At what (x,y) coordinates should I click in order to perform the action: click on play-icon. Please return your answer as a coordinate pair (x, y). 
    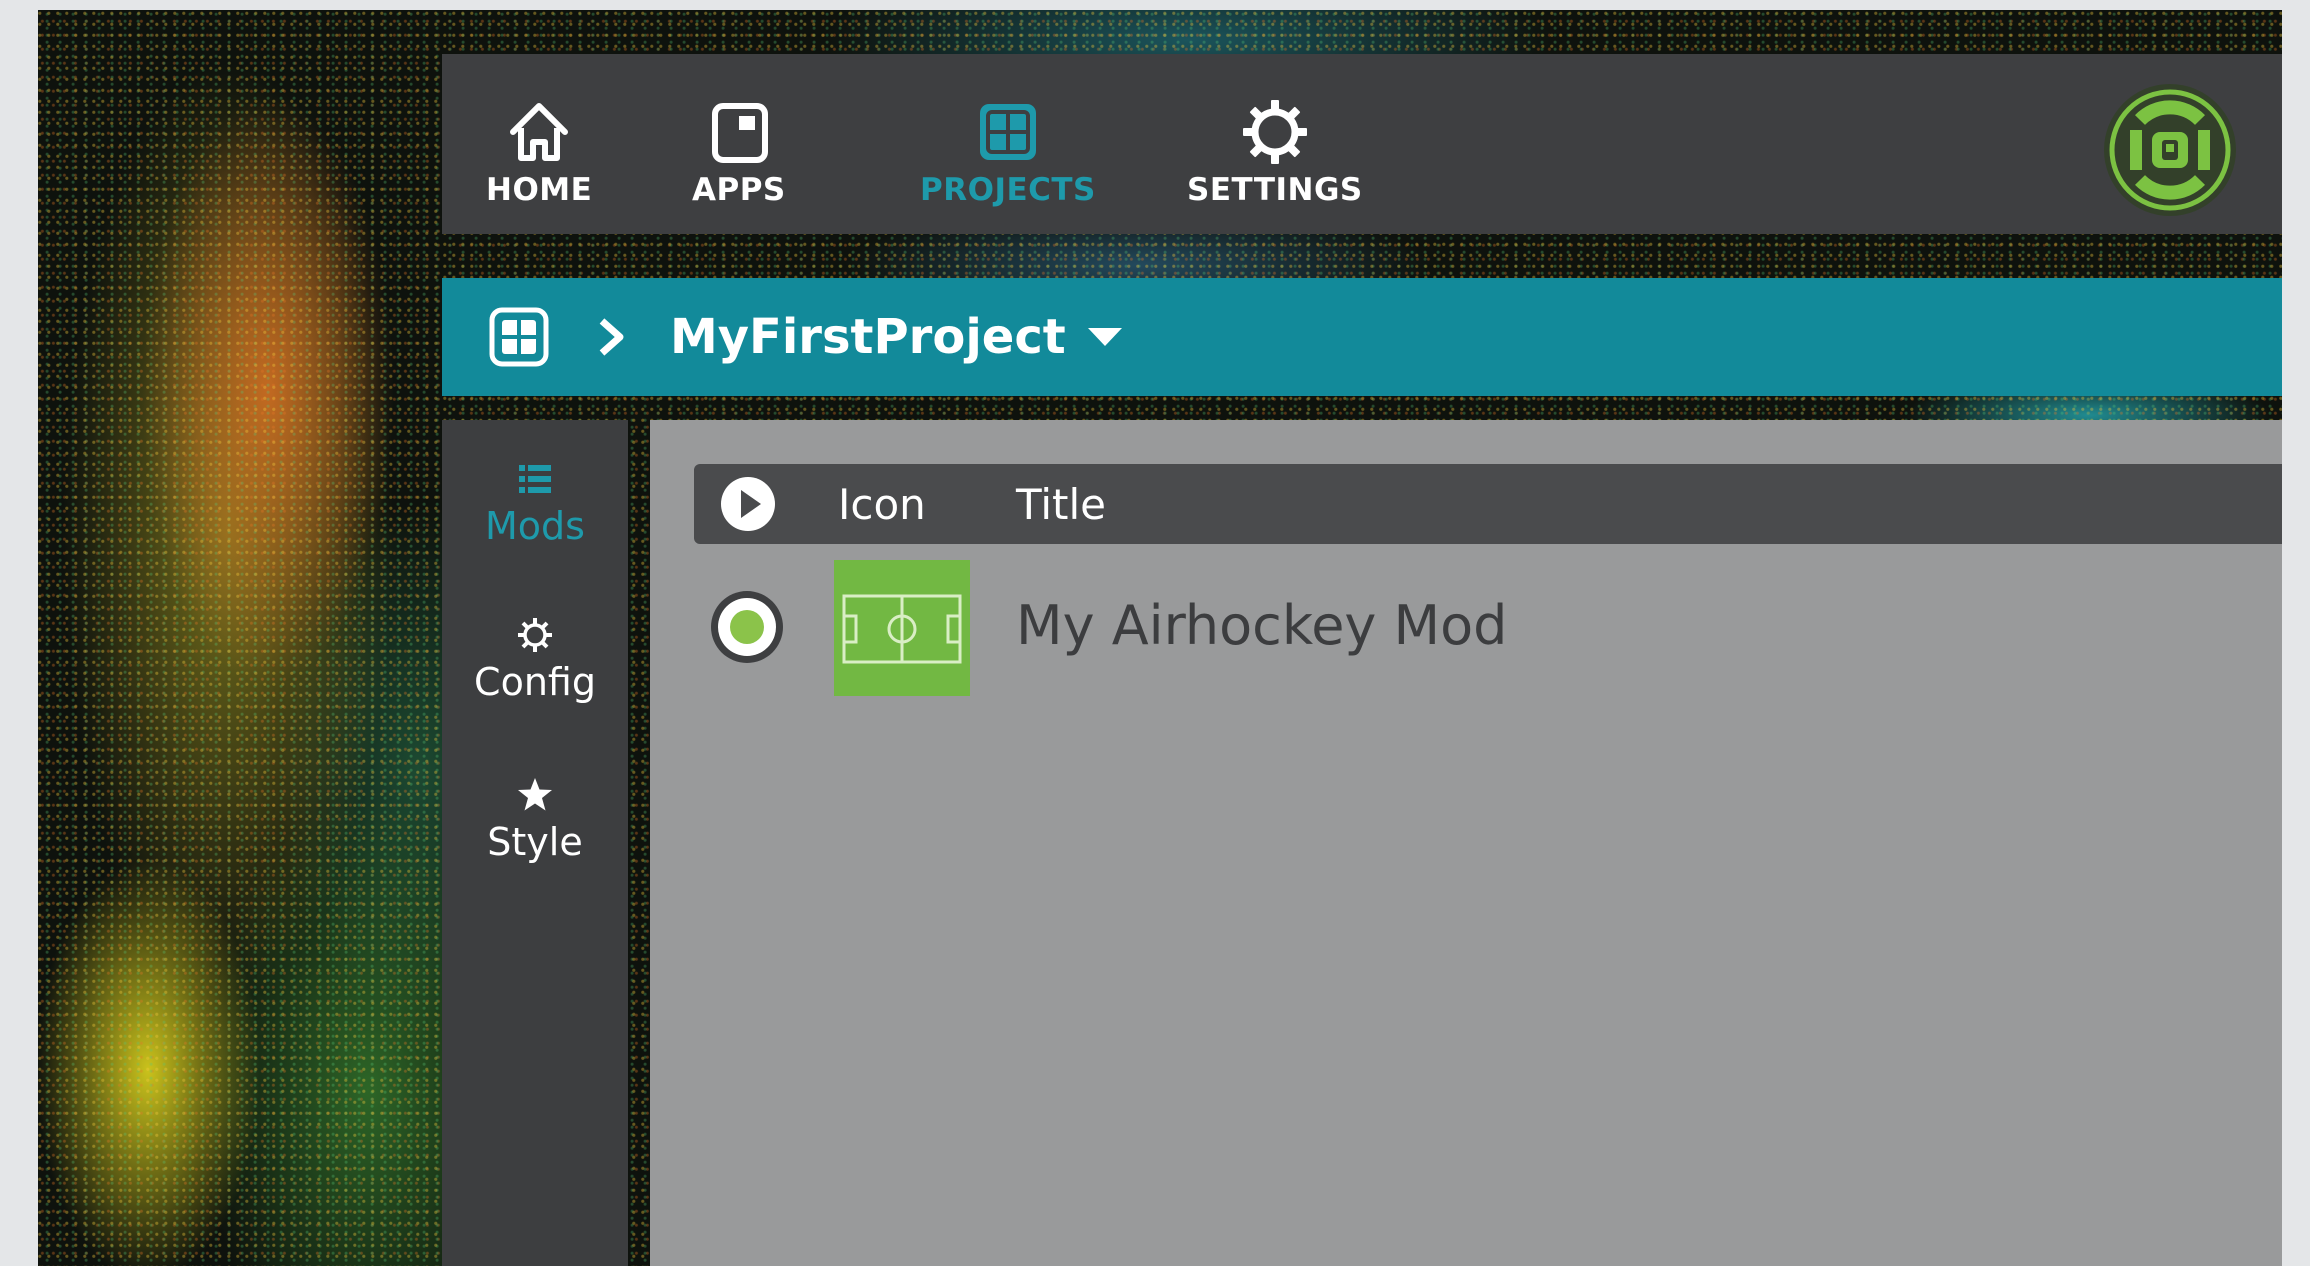
    Looking at the image, I should click on (748, 504).